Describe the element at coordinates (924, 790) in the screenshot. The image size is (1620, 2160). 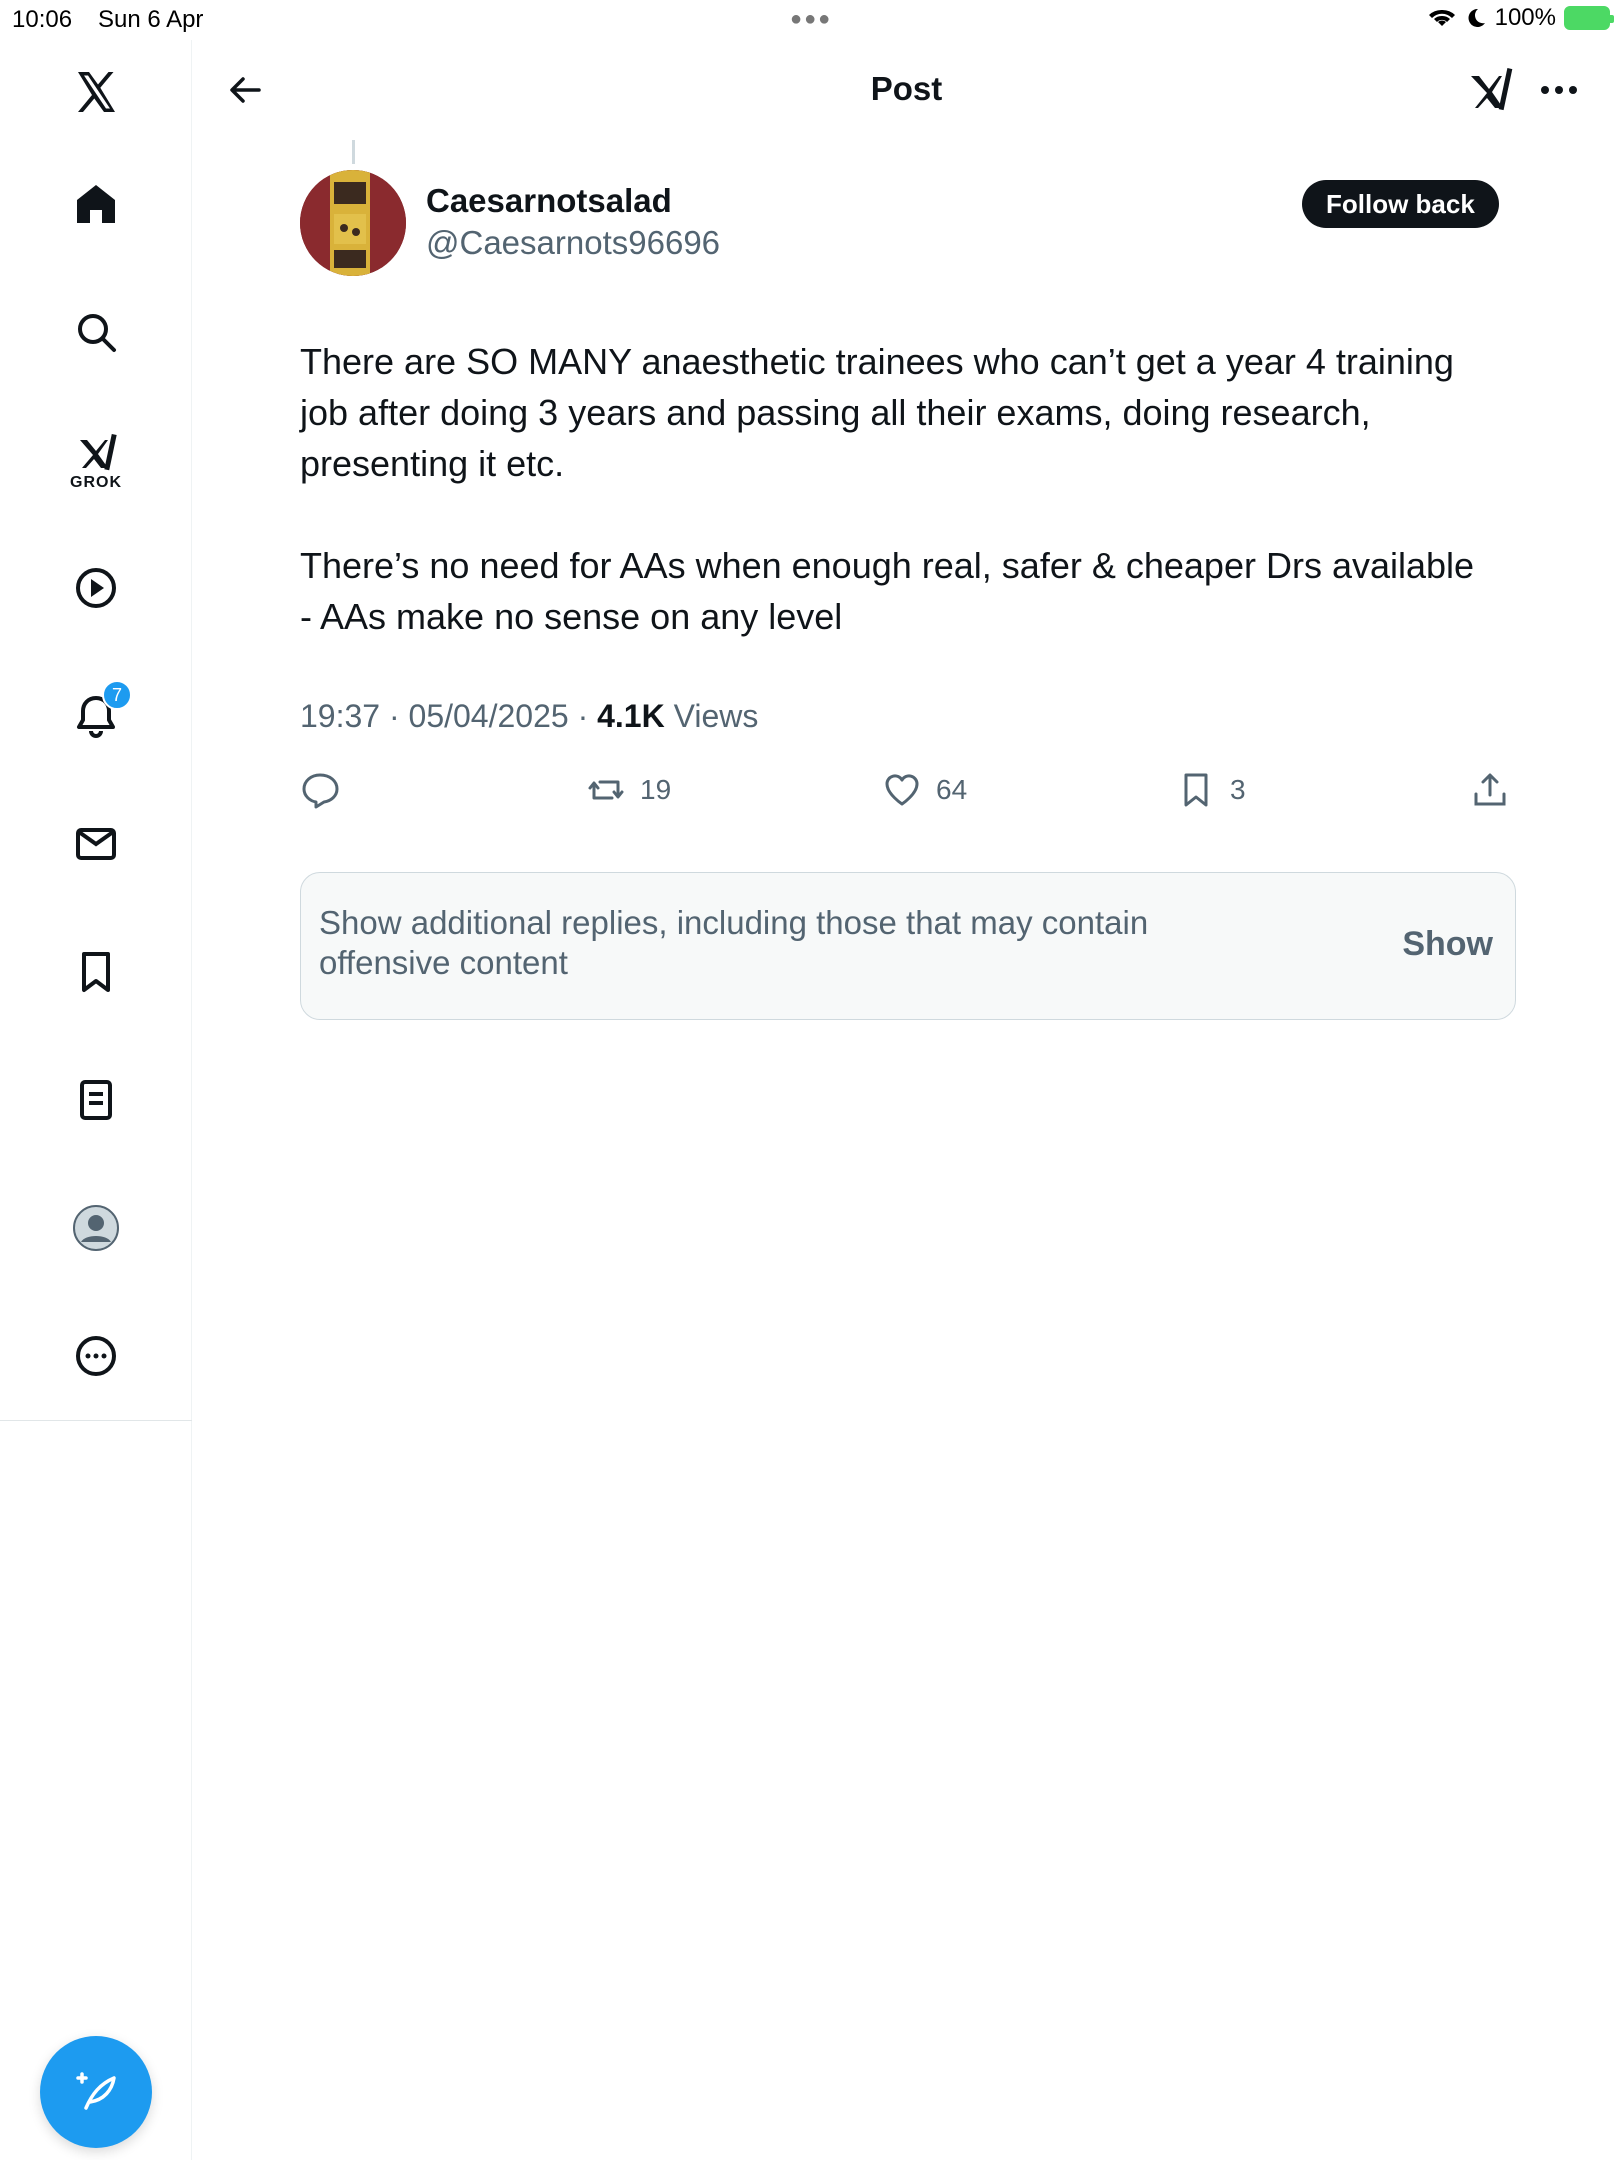
I see `like-button: 64` at that location.